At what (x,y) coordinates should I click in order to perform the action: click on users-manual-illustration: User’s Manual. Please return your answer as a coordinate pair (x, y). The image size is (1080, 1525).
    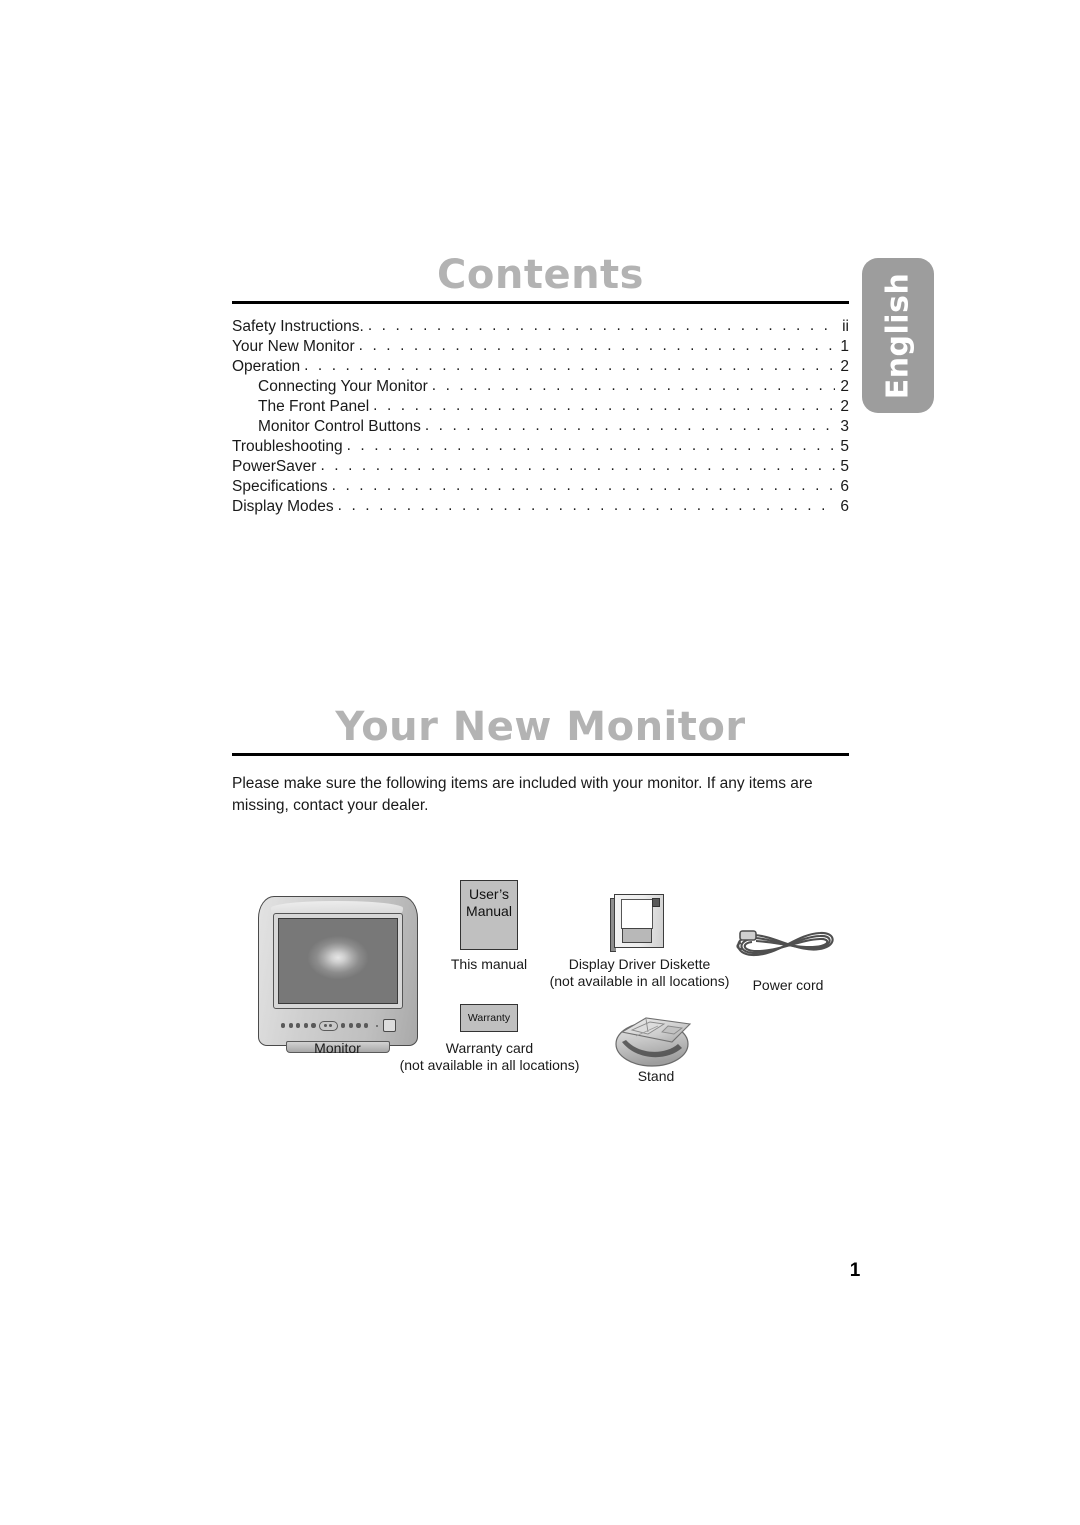
    Looking at the image, I should click on (489, 915).